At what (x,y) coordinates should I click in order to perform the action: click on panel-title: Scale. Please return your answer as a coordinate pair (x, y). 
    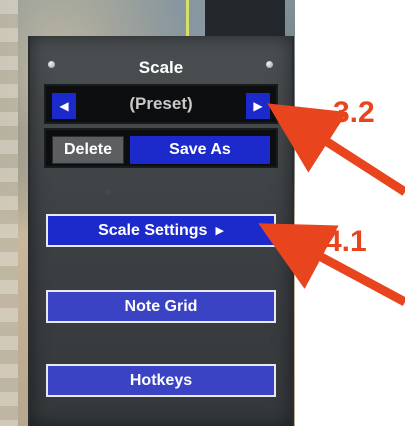
    Looking at the image, I should click on (161, 67).